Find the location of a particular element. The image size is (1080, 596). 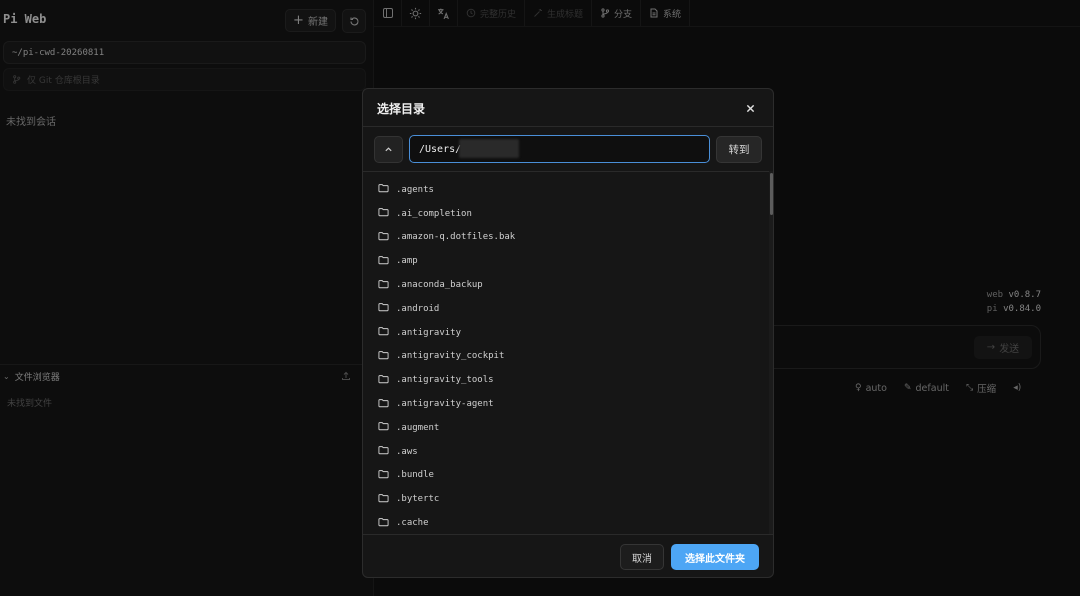

directory-item: .android is located at coordinates (566, 309).